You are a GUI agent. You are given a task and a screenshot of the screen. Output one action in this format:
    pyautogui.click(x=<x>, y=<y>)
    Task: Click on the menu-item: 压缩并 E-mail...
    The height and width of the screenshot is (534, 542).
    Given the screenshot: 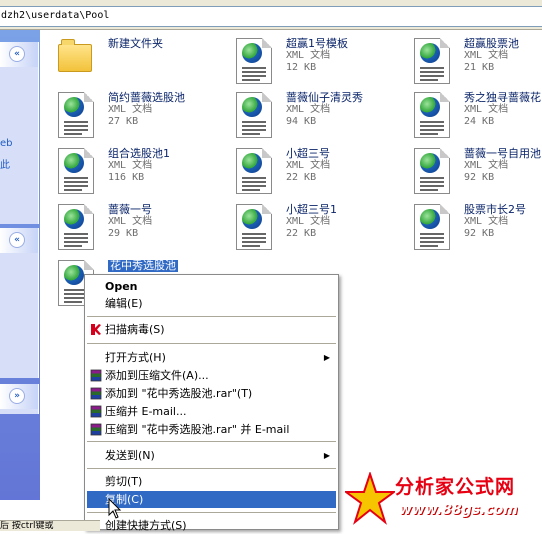 What is the action you would take?
    pyautogui.click(x=211, y=411)
    